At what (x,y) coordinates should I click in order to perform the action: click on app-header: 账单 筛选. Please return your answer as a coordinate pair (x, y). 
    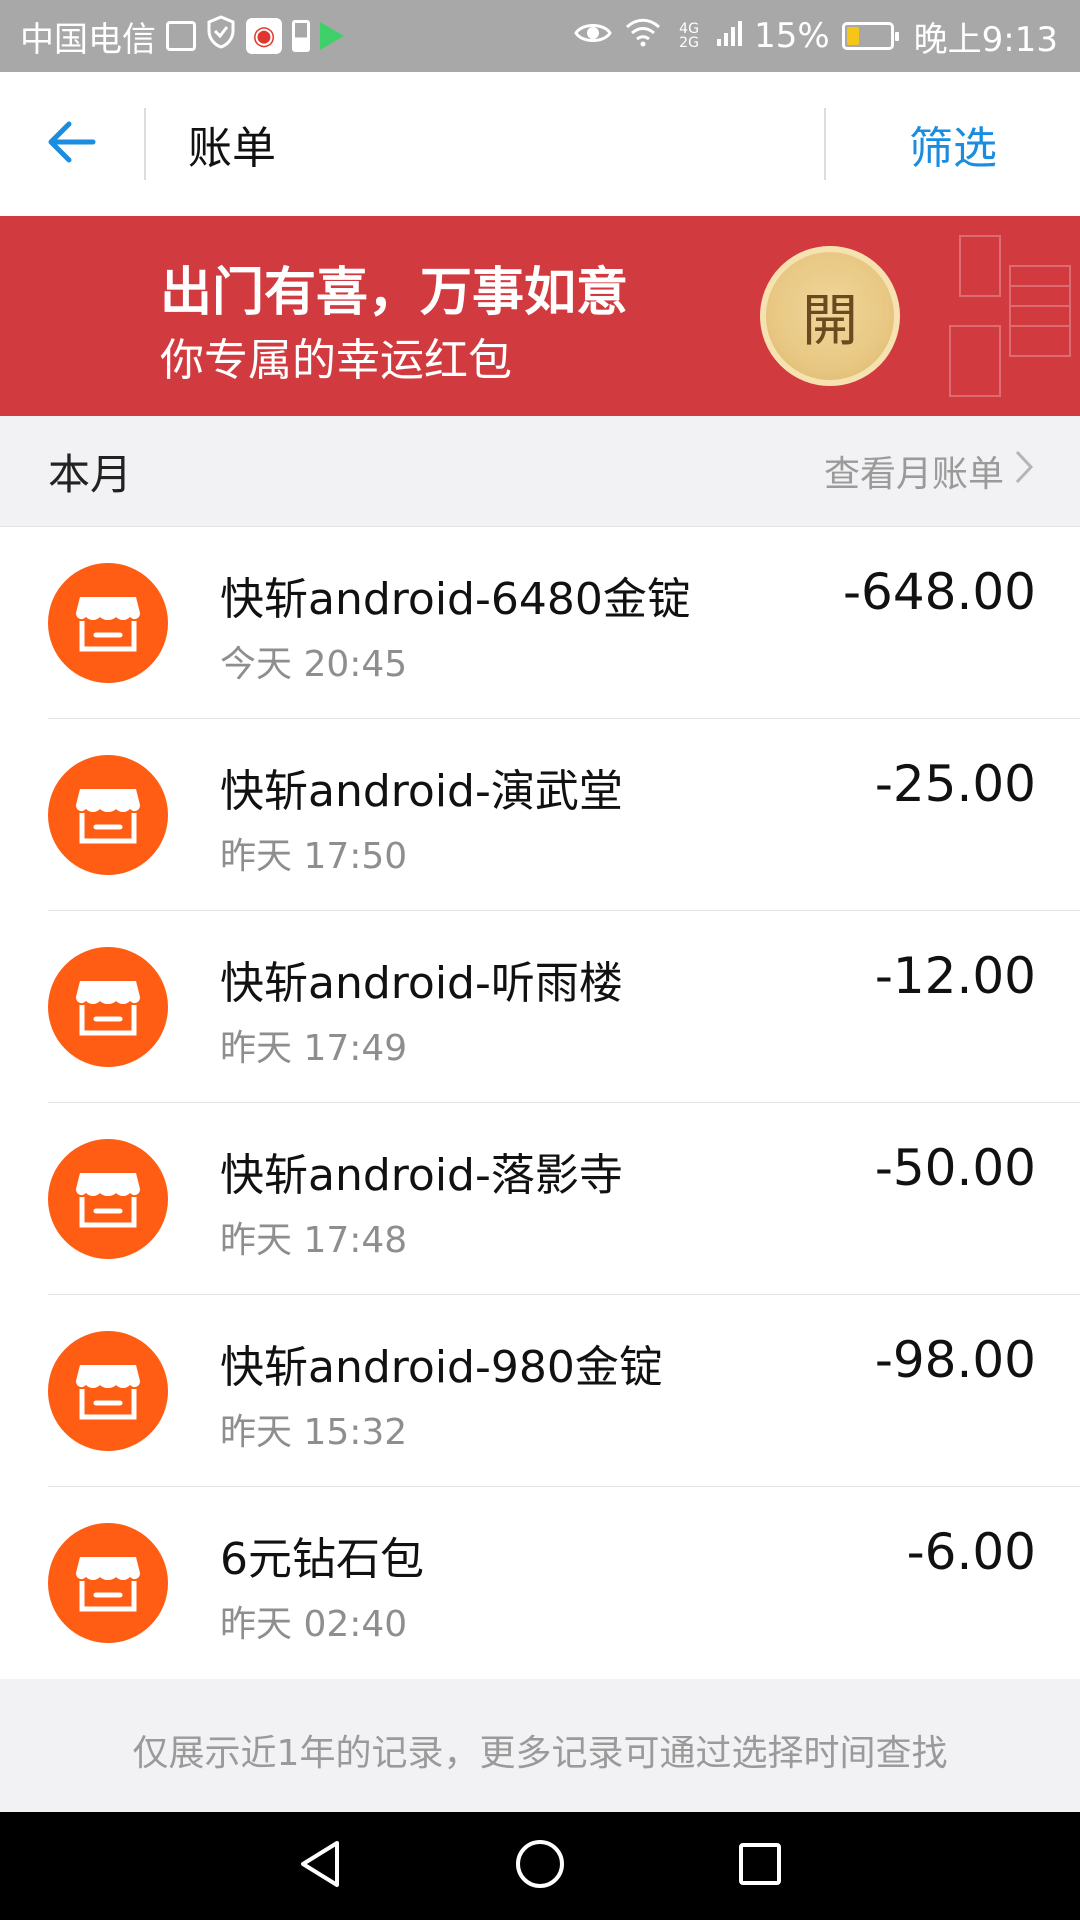
    Looking at the image, I should click on (540, 144).